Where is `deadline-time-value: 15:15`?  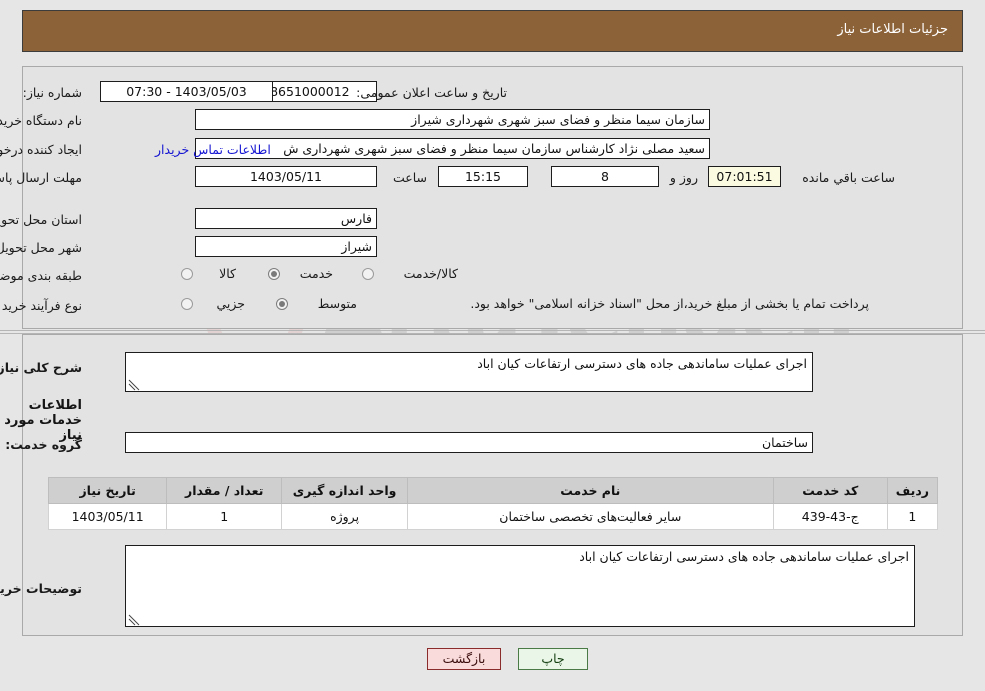 deadline-time-value: 15:15 is located at coordinates (483, 176).